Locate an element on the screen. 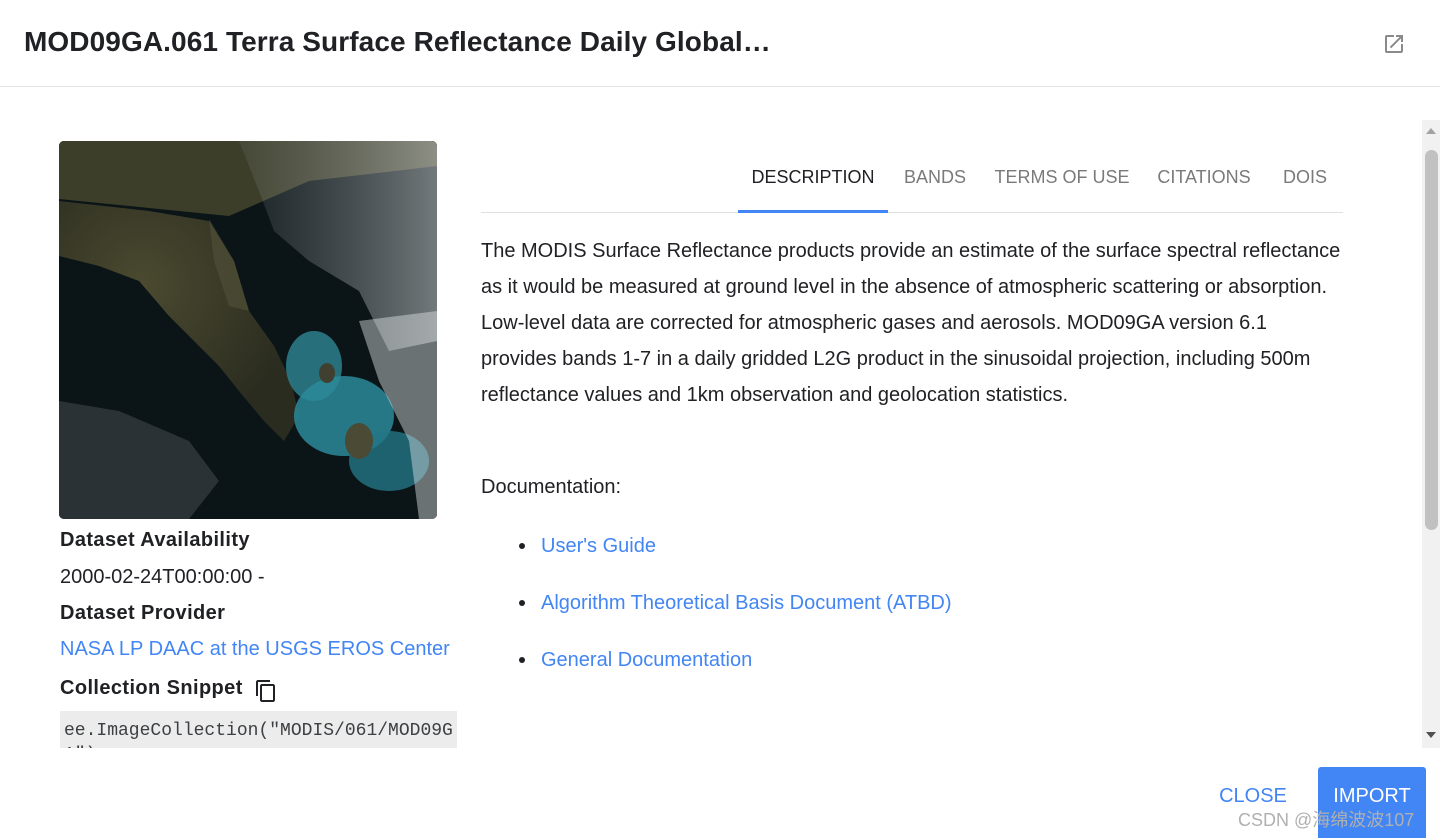  tab-description: DESCRIPTION is located at coordinates (813, 180).